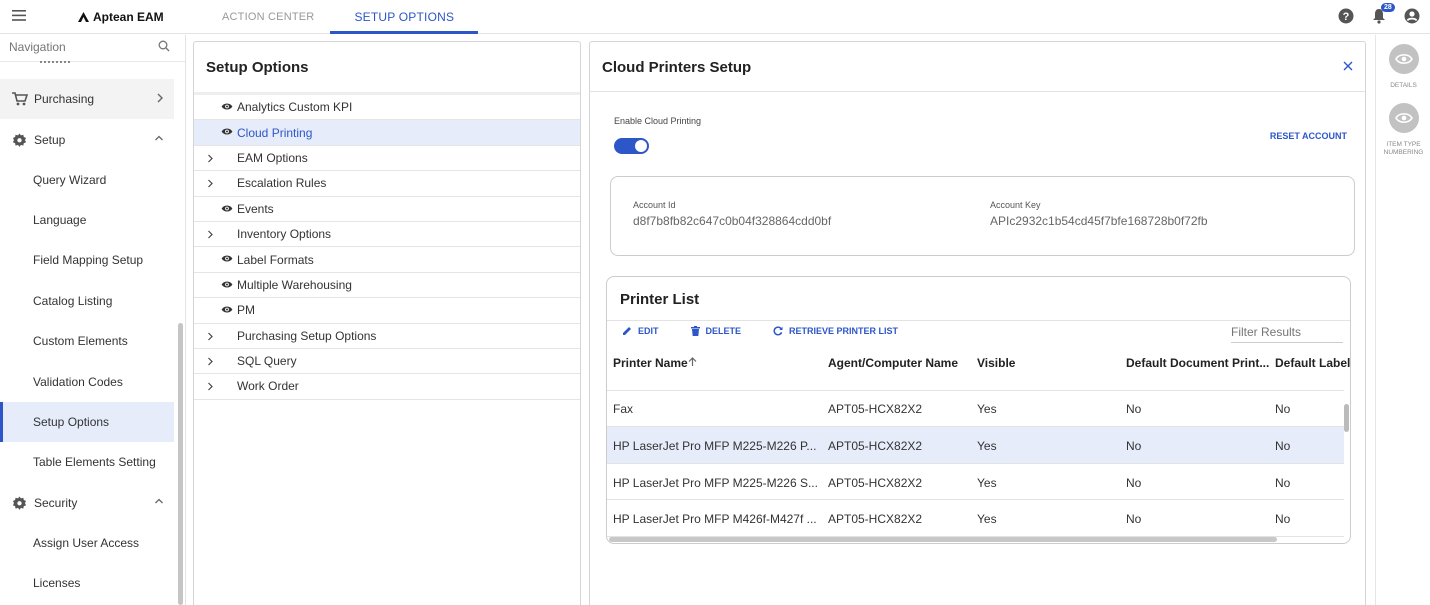 The height and width of the screenshot is (605, 1430). Describe the element at coordinates (87, 140) in the screenshot. I see `nav-item-setup: Setup` at that location.